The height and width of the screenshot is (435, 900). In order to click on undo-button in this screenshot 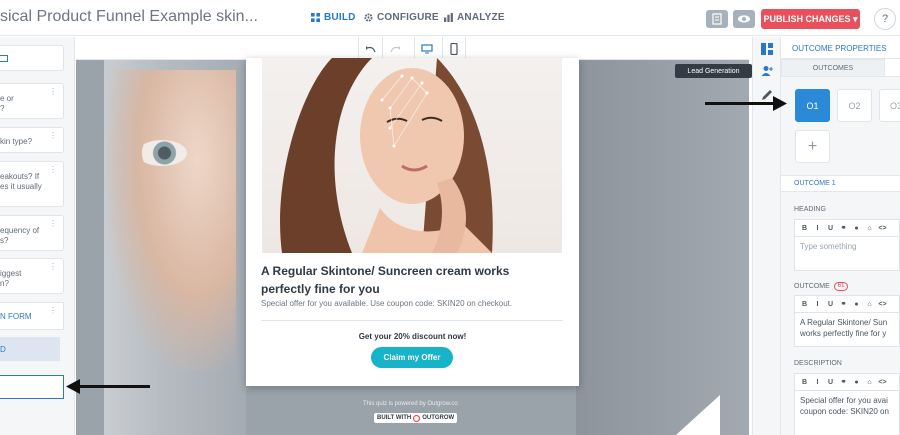, I will do `click(370, 48)`.